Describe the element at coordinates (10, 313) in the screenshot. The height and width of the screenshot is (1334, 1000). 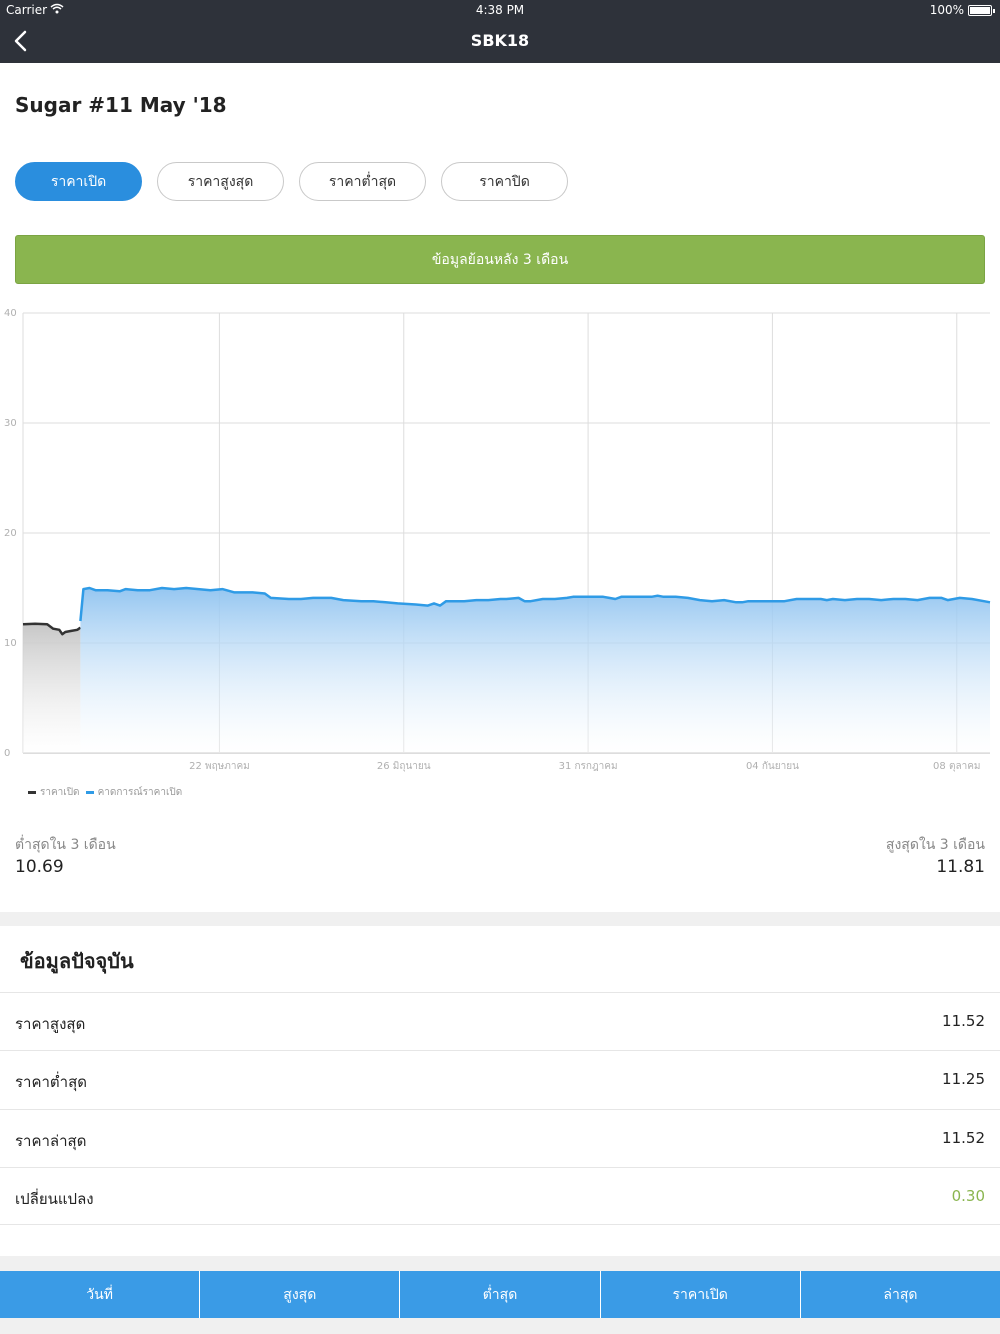
I see `y-tick-label: 40` at that location.